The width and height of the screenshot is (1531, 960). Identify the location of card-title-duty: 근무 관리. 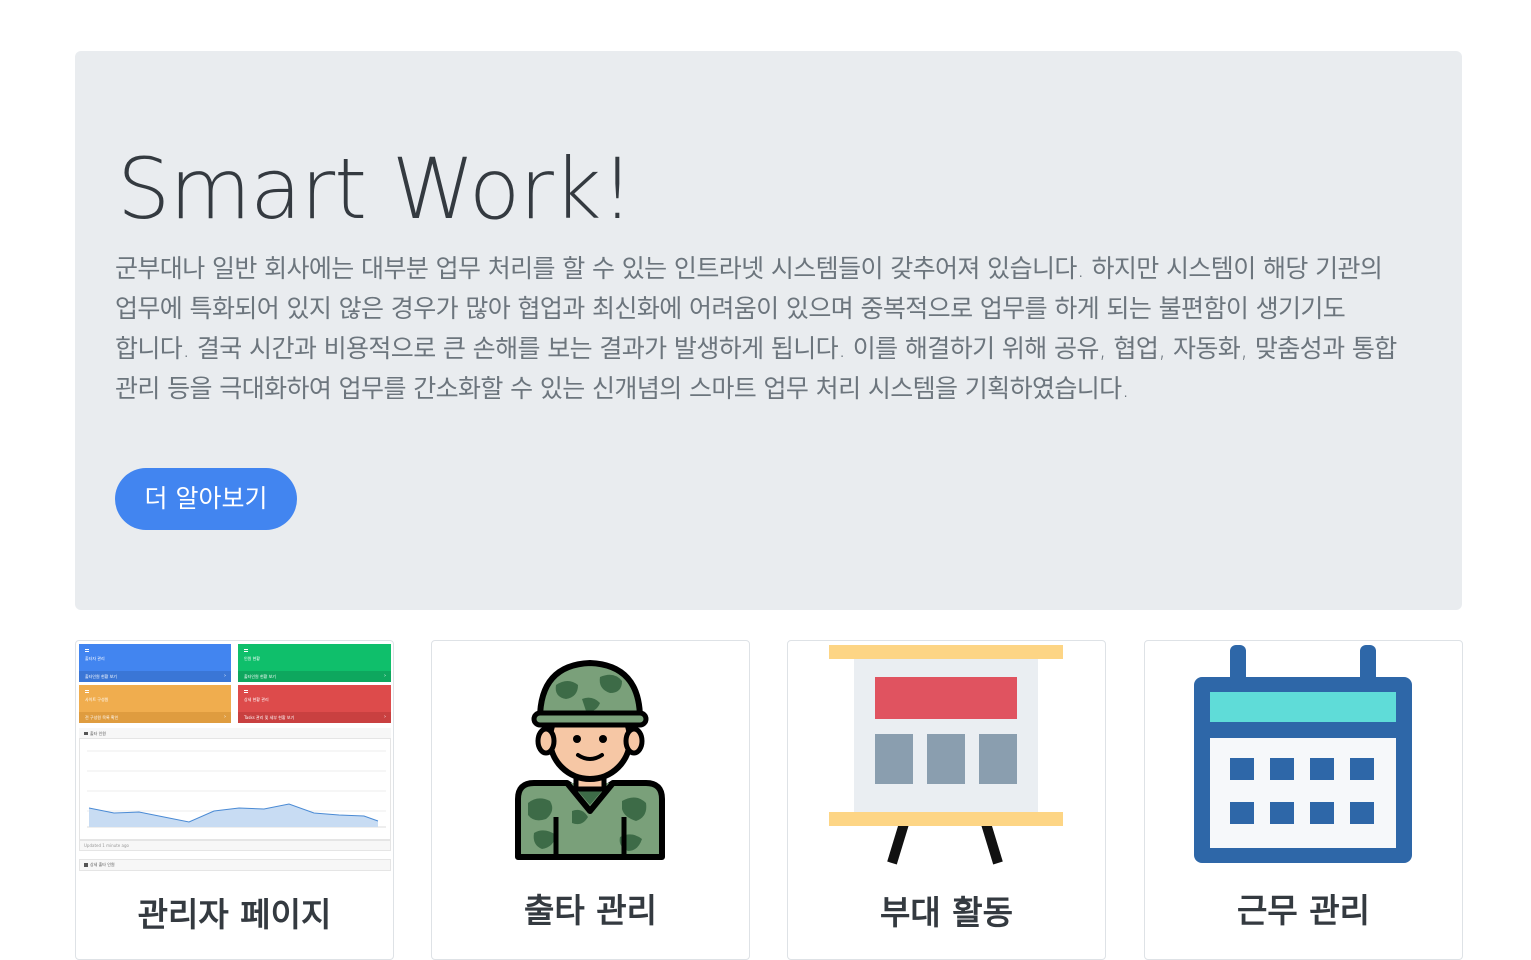
(1303, 910).